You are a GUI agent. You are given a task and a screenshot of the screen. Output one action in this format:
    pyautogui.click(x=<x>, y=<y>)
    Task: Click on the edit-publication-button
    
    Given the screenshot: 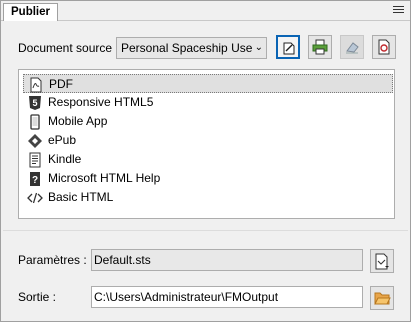 What is the action you would take?
    pyautogui.click(x=288, y=47)
    